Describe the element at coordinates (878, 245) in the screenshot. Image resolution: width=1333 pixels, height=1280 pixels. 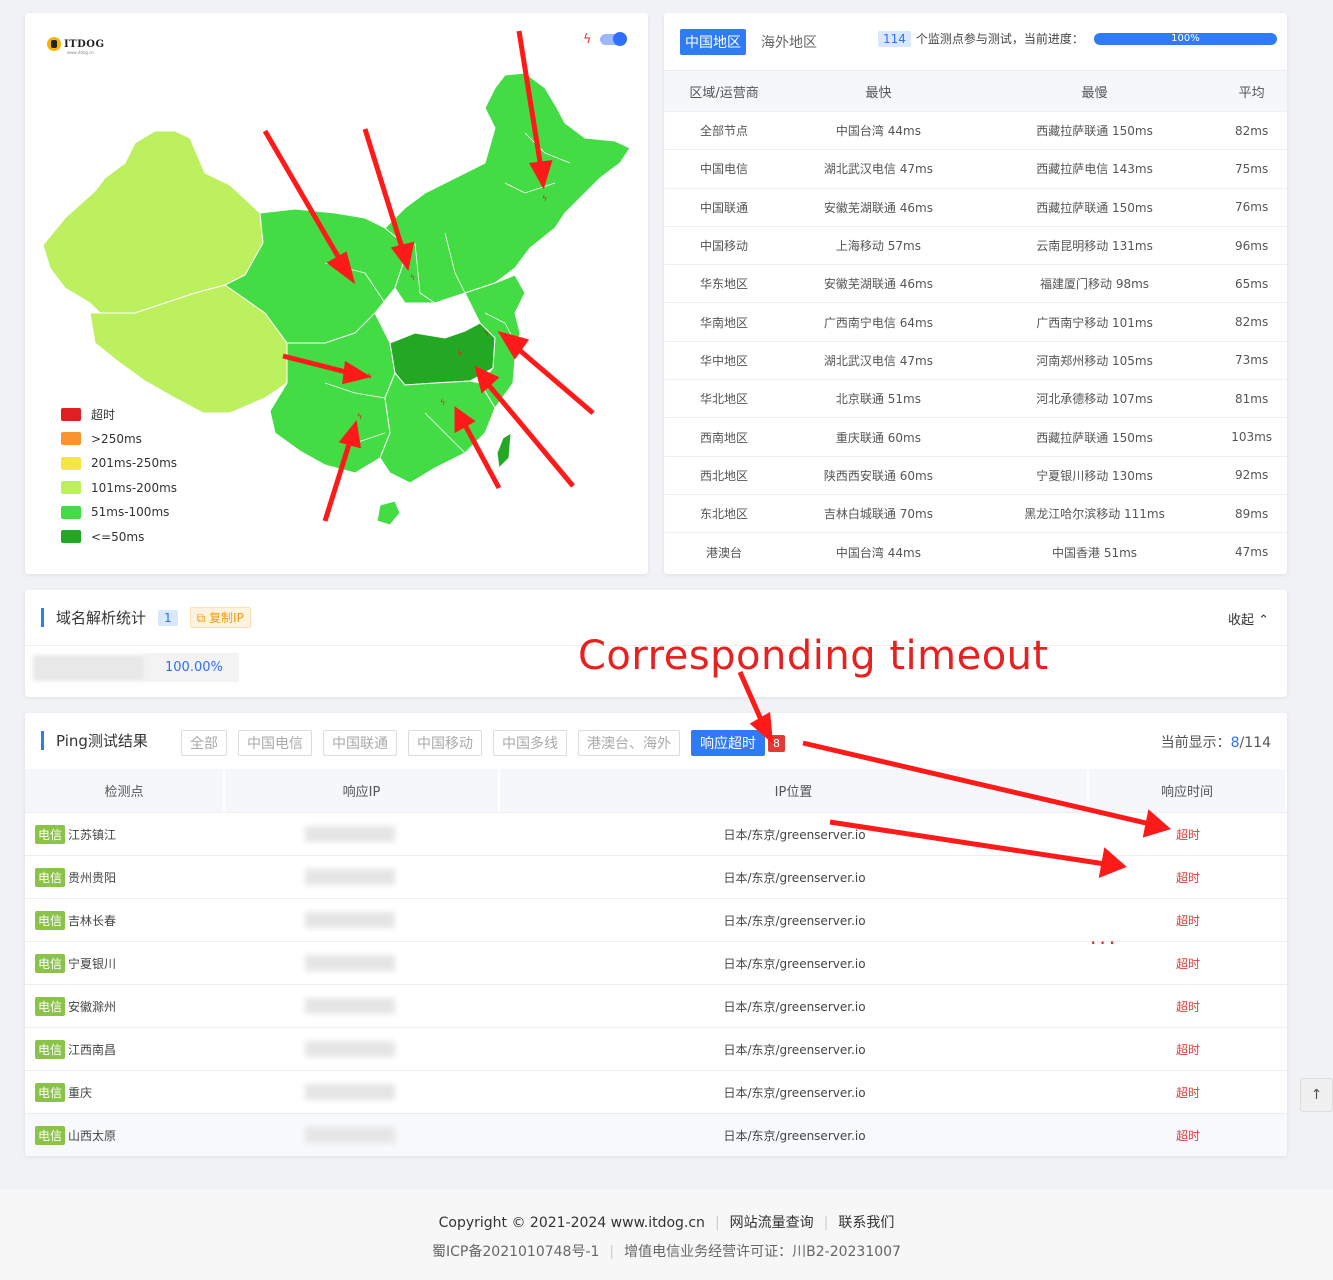
I see `table-cell: 上海移动 57ms` at that location.